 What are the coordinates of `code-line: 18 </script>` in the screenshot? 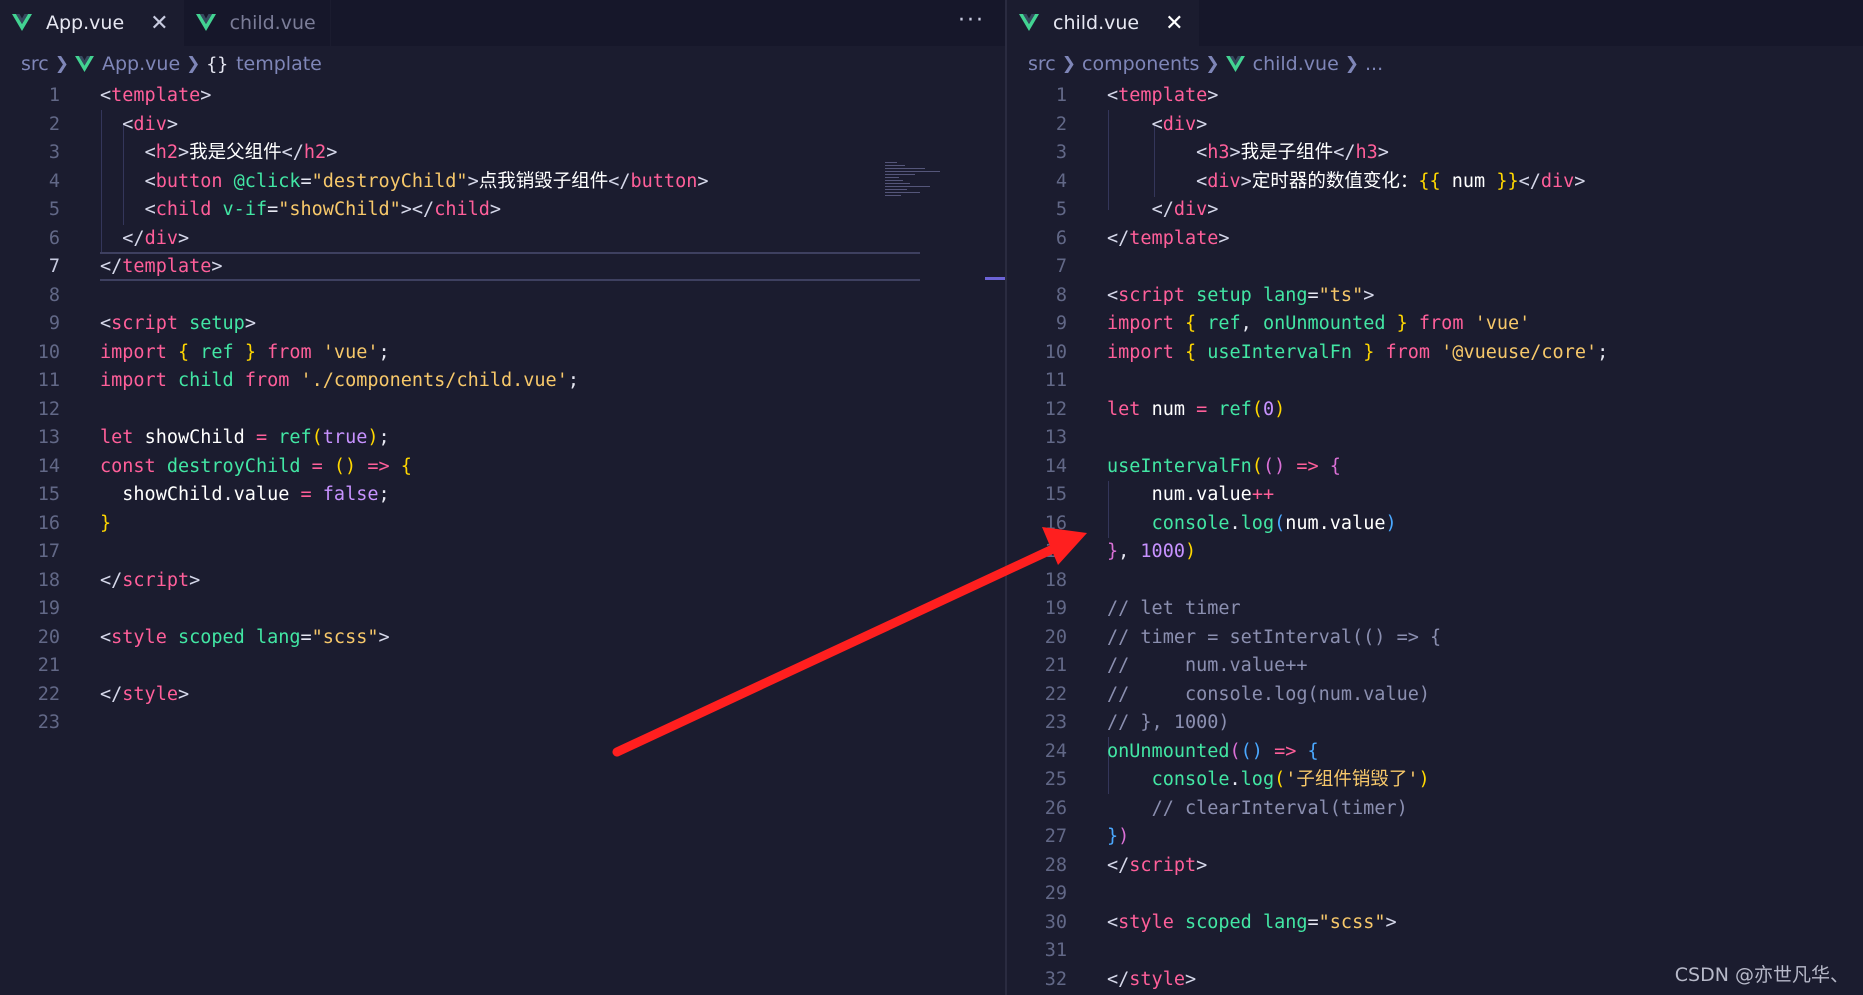 It's located at (119, 580).